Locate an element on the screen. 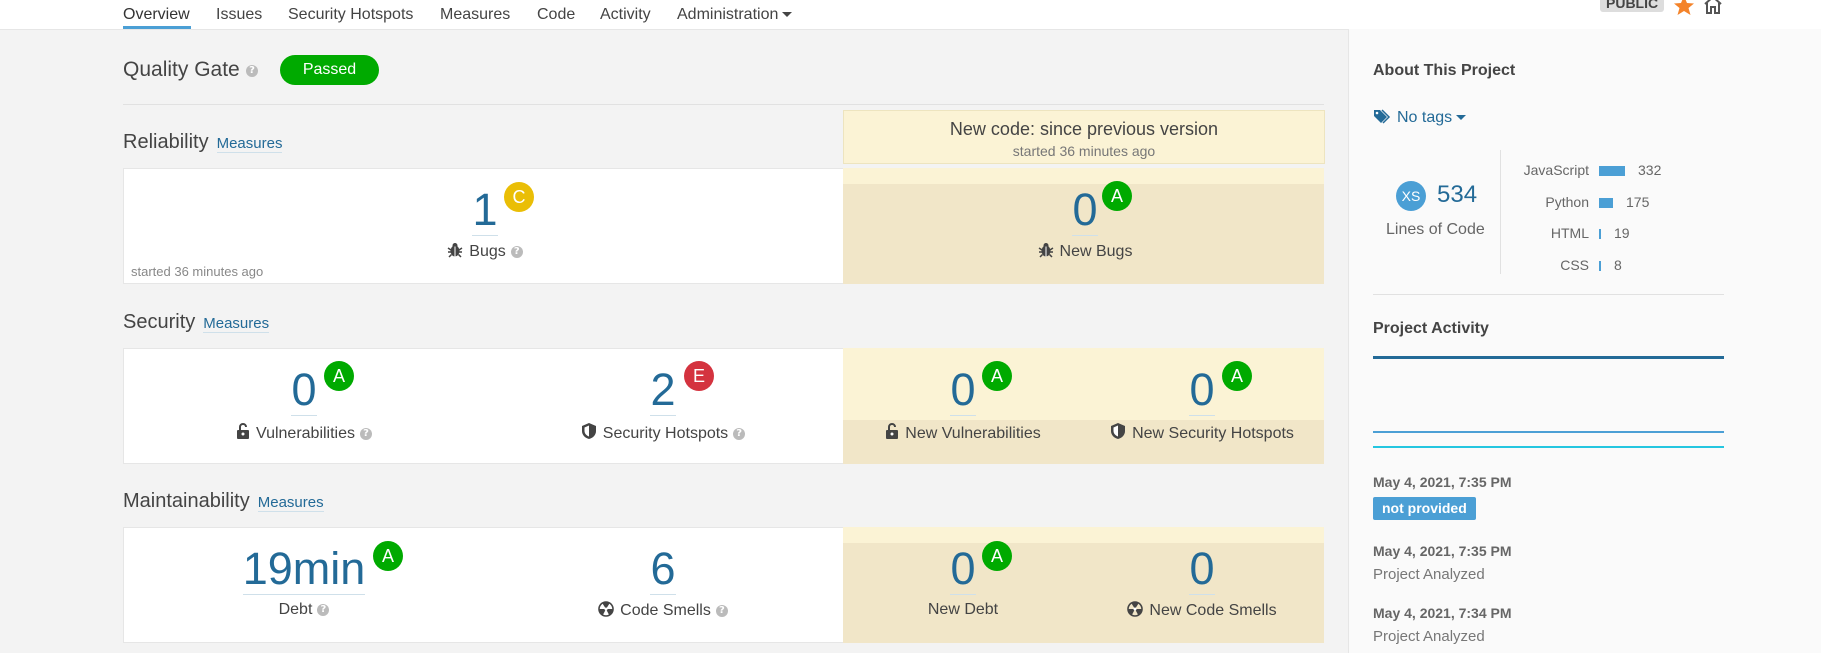 Image resolution: width=1821 pixels, height=653 pixels. tab-code: Code is located at coordinates (556, 15).